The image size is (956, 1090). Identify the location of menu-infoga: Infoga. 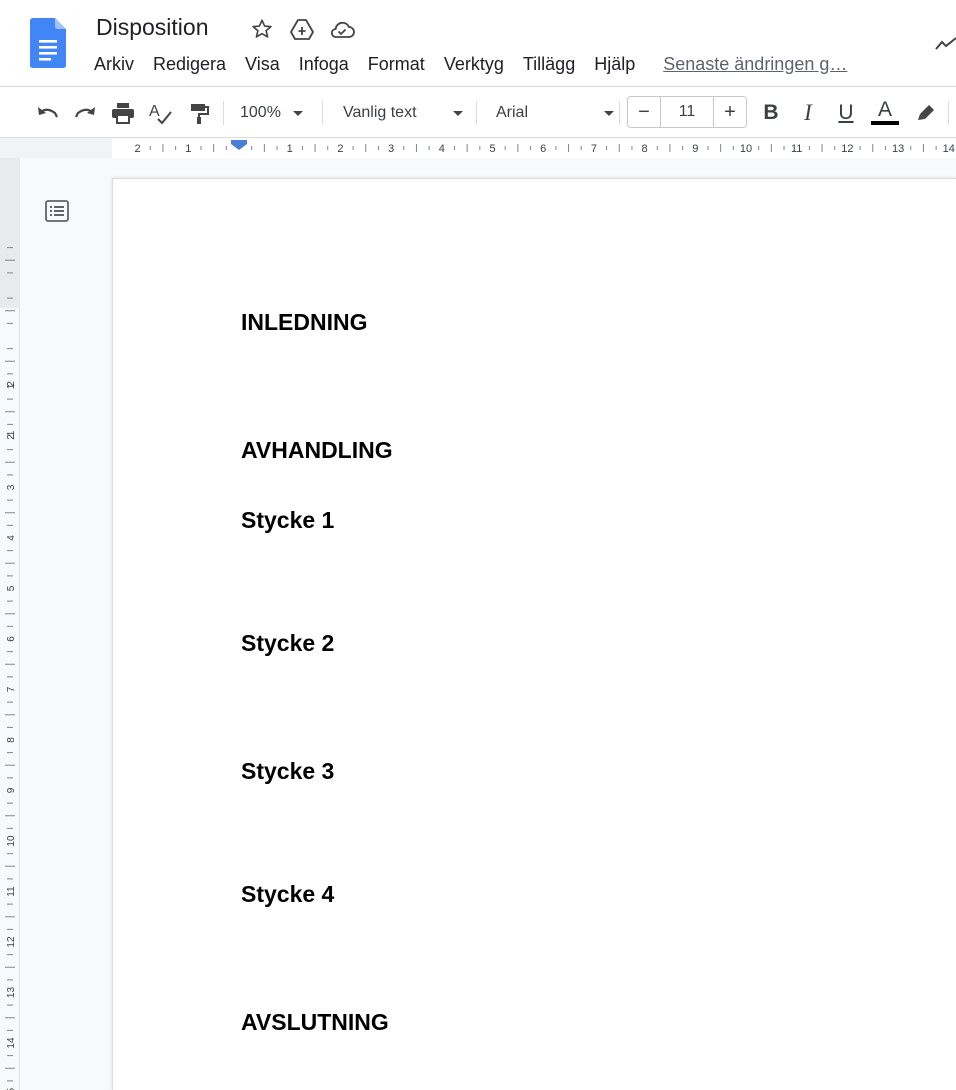
(324, 64).